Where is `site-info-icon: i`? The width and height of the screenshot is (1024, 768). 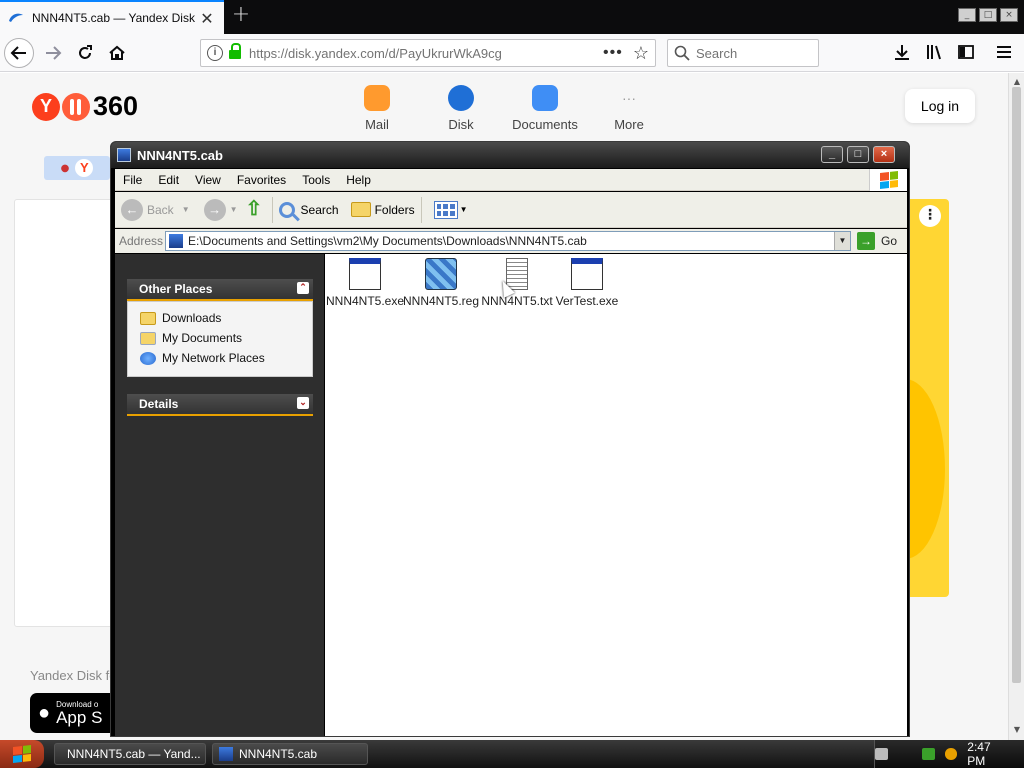 site-info-icon: i is located at coordinates (215, 53).